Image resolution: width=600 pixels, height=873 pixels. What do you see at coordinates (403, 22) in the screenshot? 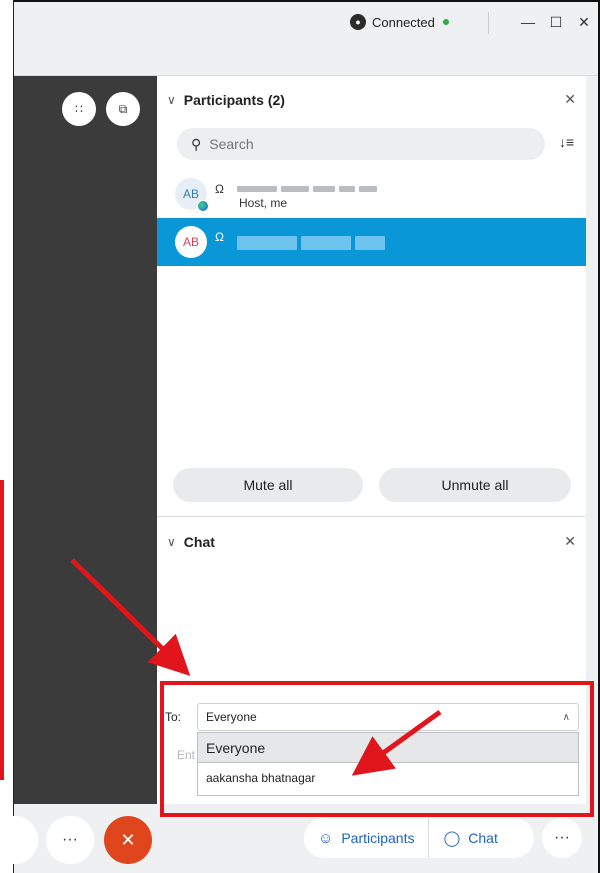
I see `connection-status-label: Connected` at bounding box center [403, 22].